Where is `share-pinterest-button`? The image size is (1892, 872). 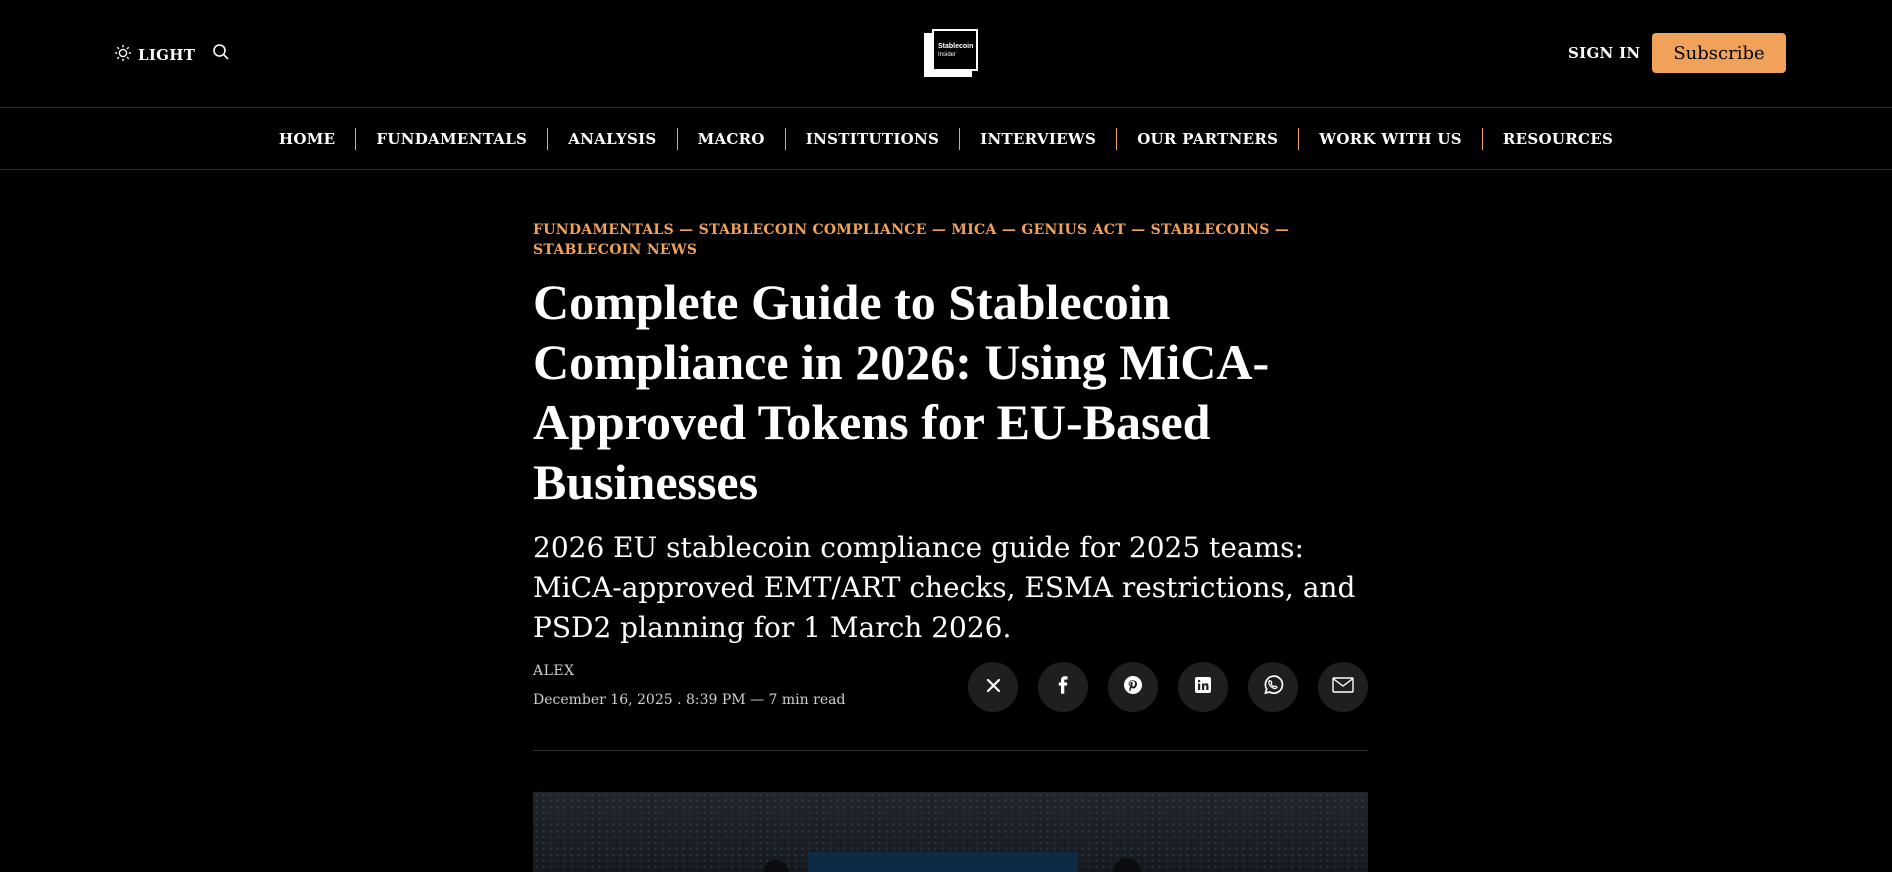 share-pinterest-button is located at coordinates (1133, 687).